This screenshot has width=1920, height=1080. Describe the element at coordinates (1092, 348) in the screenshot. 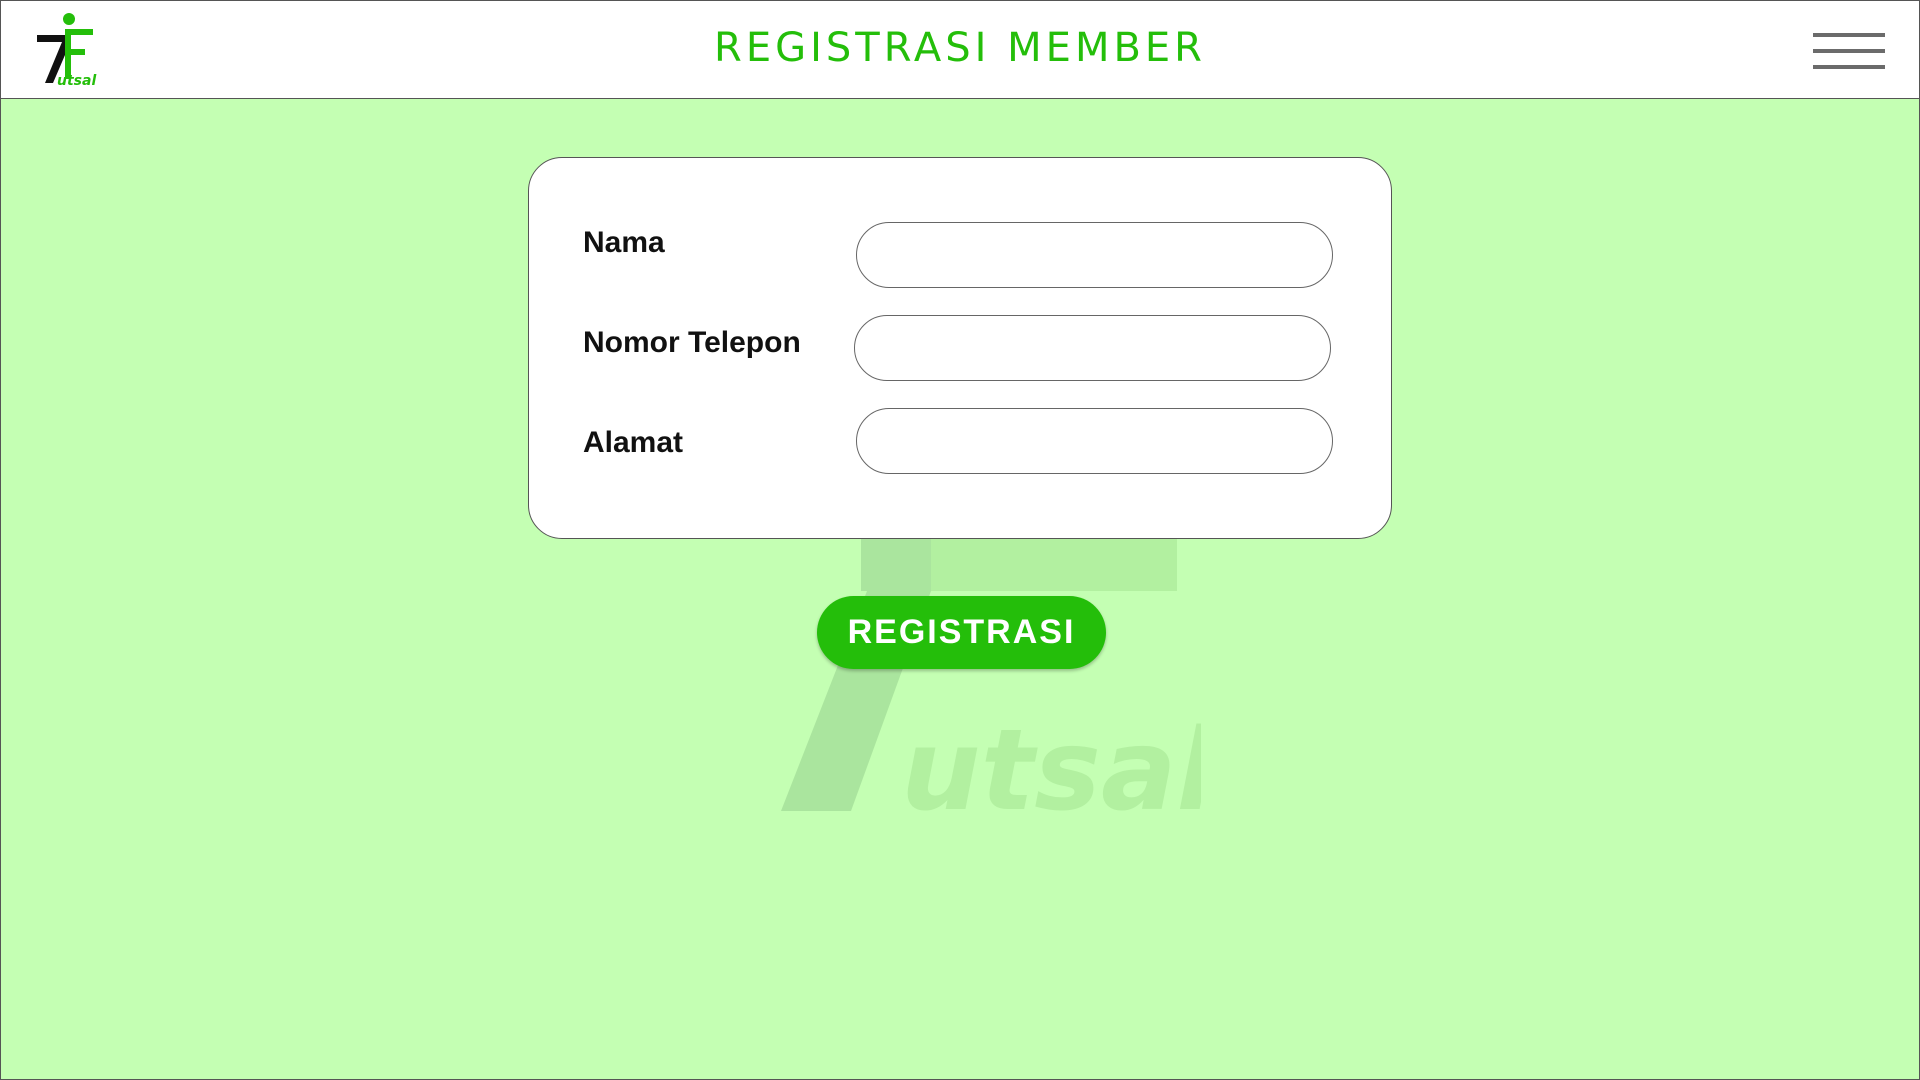

I see `nomor-telepon-input` at that location.